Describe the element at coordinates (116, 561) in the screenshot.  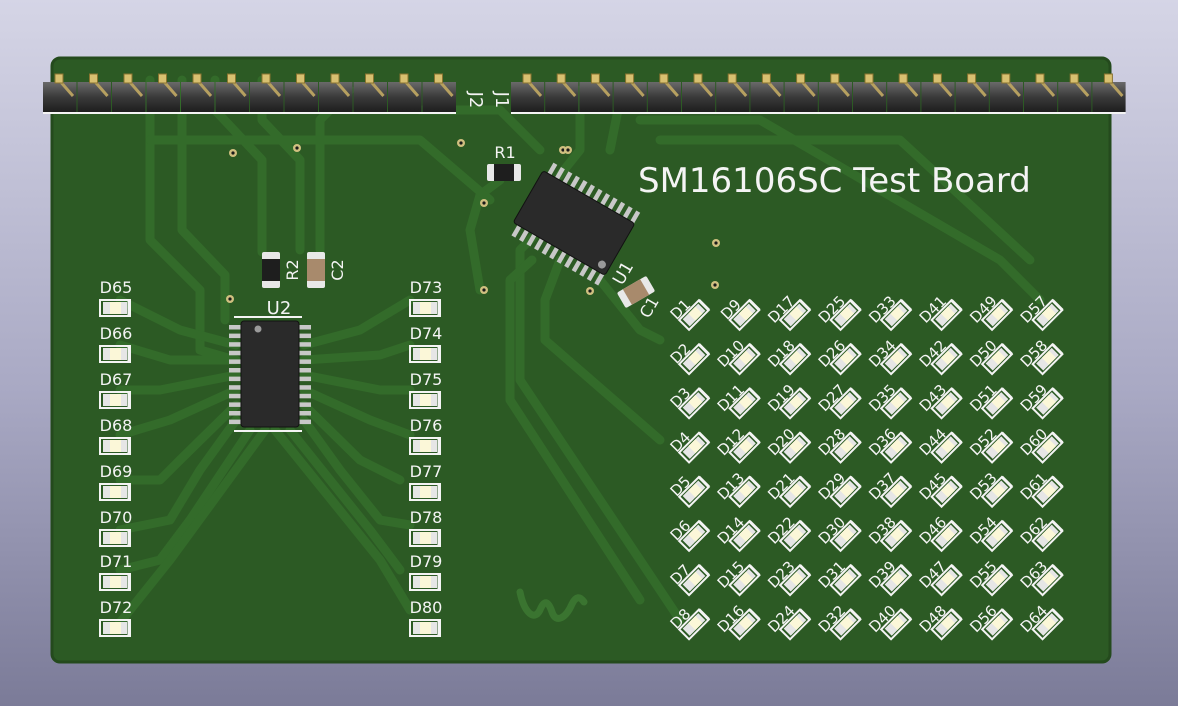
I see `led-label: D71` at that location.